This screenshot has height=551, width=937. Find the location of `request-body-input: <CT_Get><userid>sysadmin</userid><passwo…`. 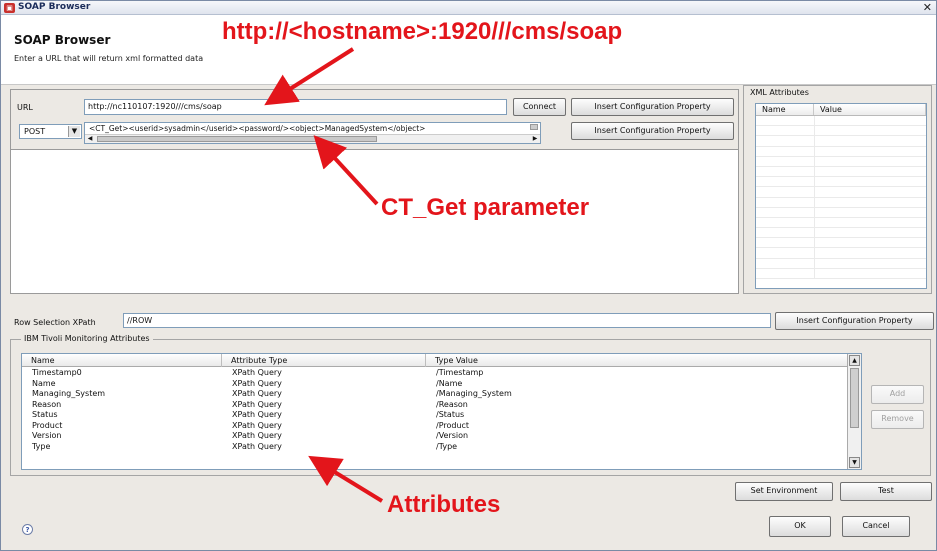

request-body-input: <CT_Get><userid>sysadmin</userid><passwo… is located at coordinates (312, 133).